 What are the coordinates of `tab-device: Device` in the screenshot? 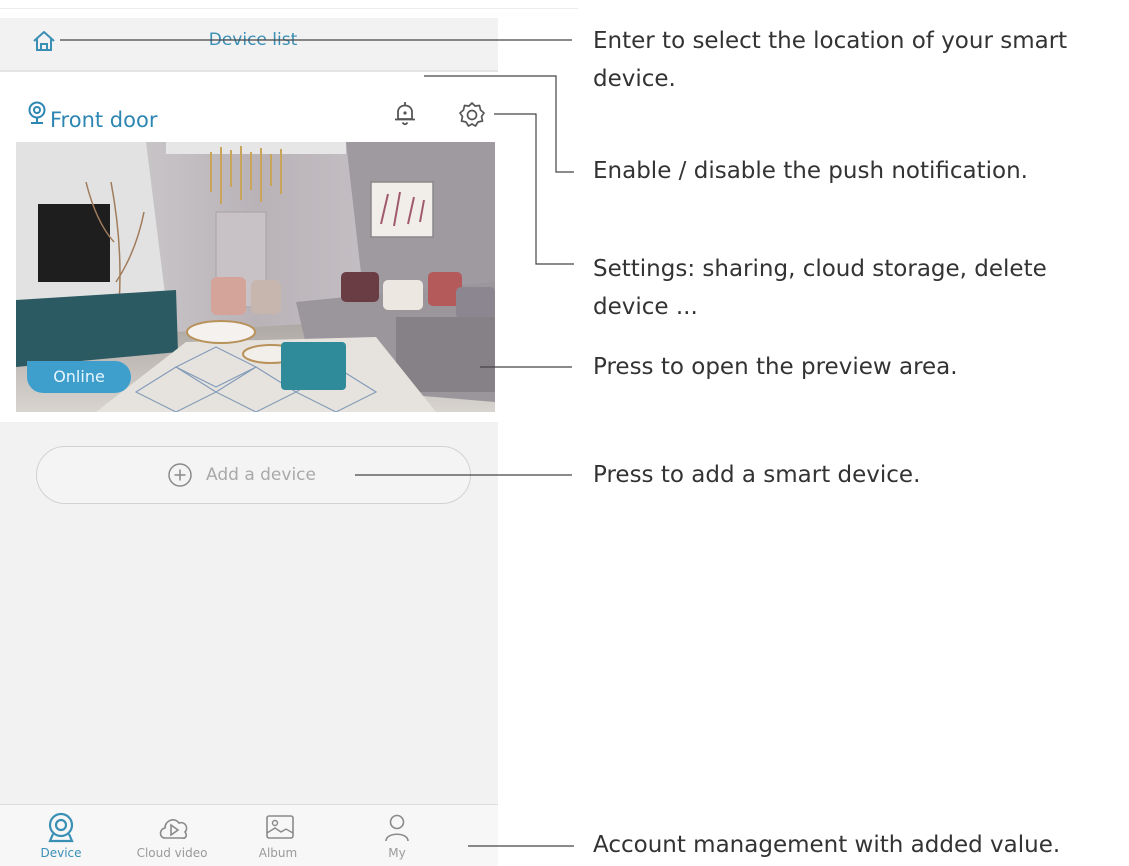 It's located at (61, 835).